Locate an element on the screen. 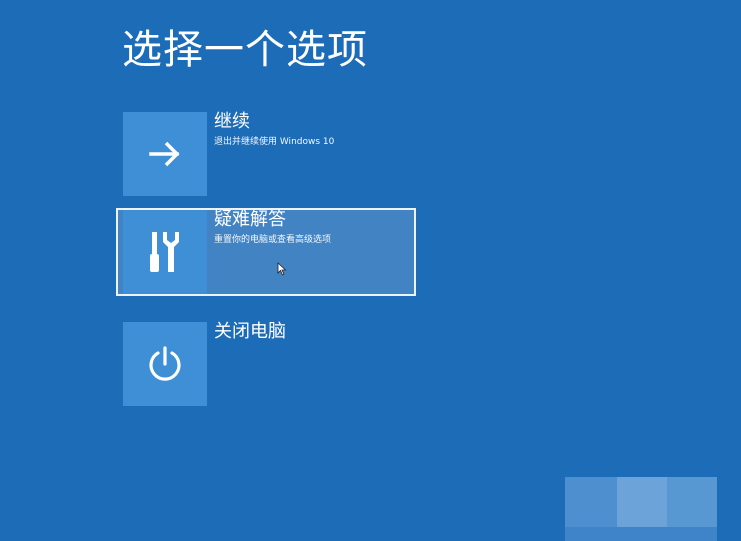 The image size is (741, 541). shutdown-tile is located at coordinates (165, 364).